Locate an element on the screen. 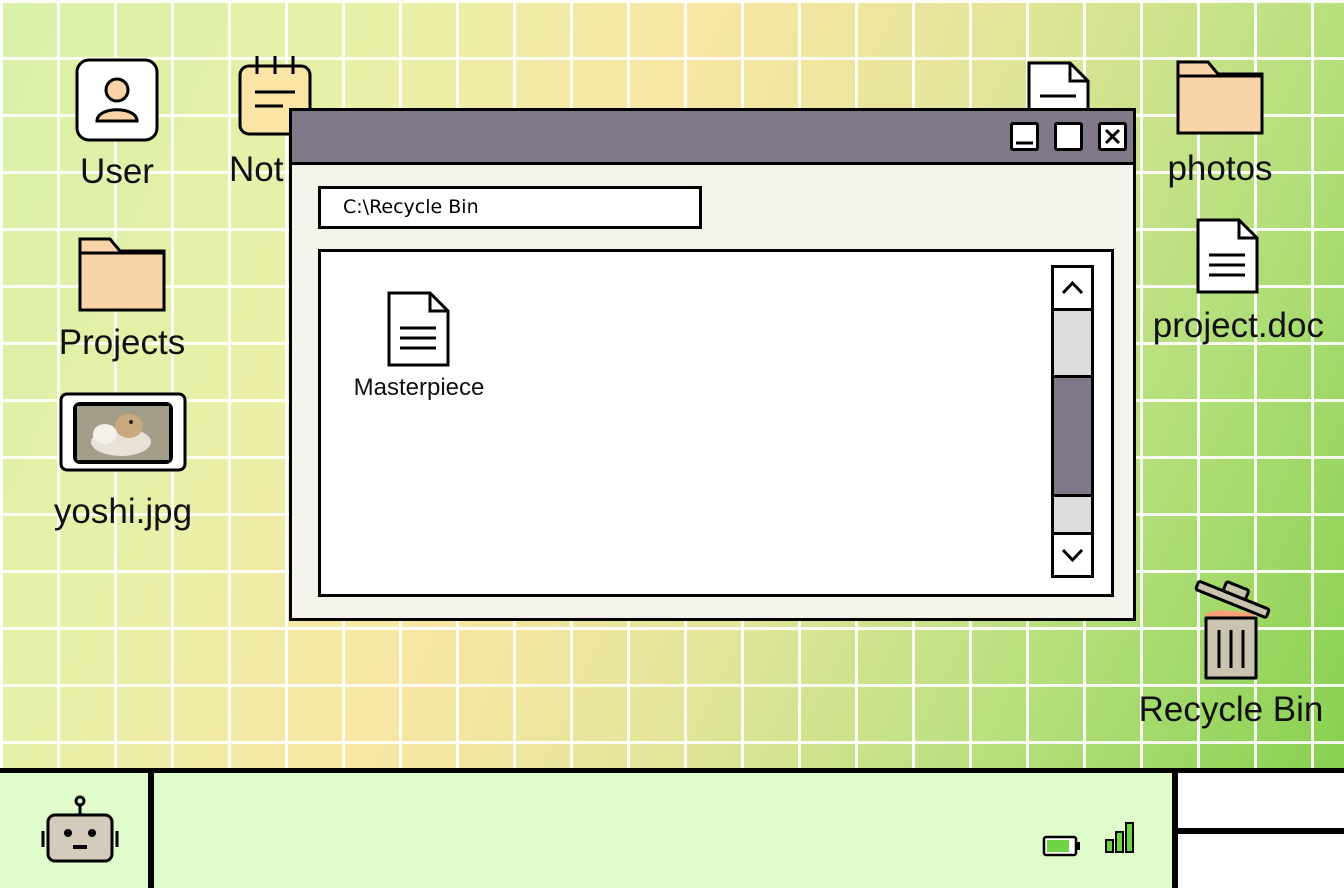 The width and height of the screenshot is (1344, 888). address-bar: C:\Recycle Bin is located at coordinates (510, 207).